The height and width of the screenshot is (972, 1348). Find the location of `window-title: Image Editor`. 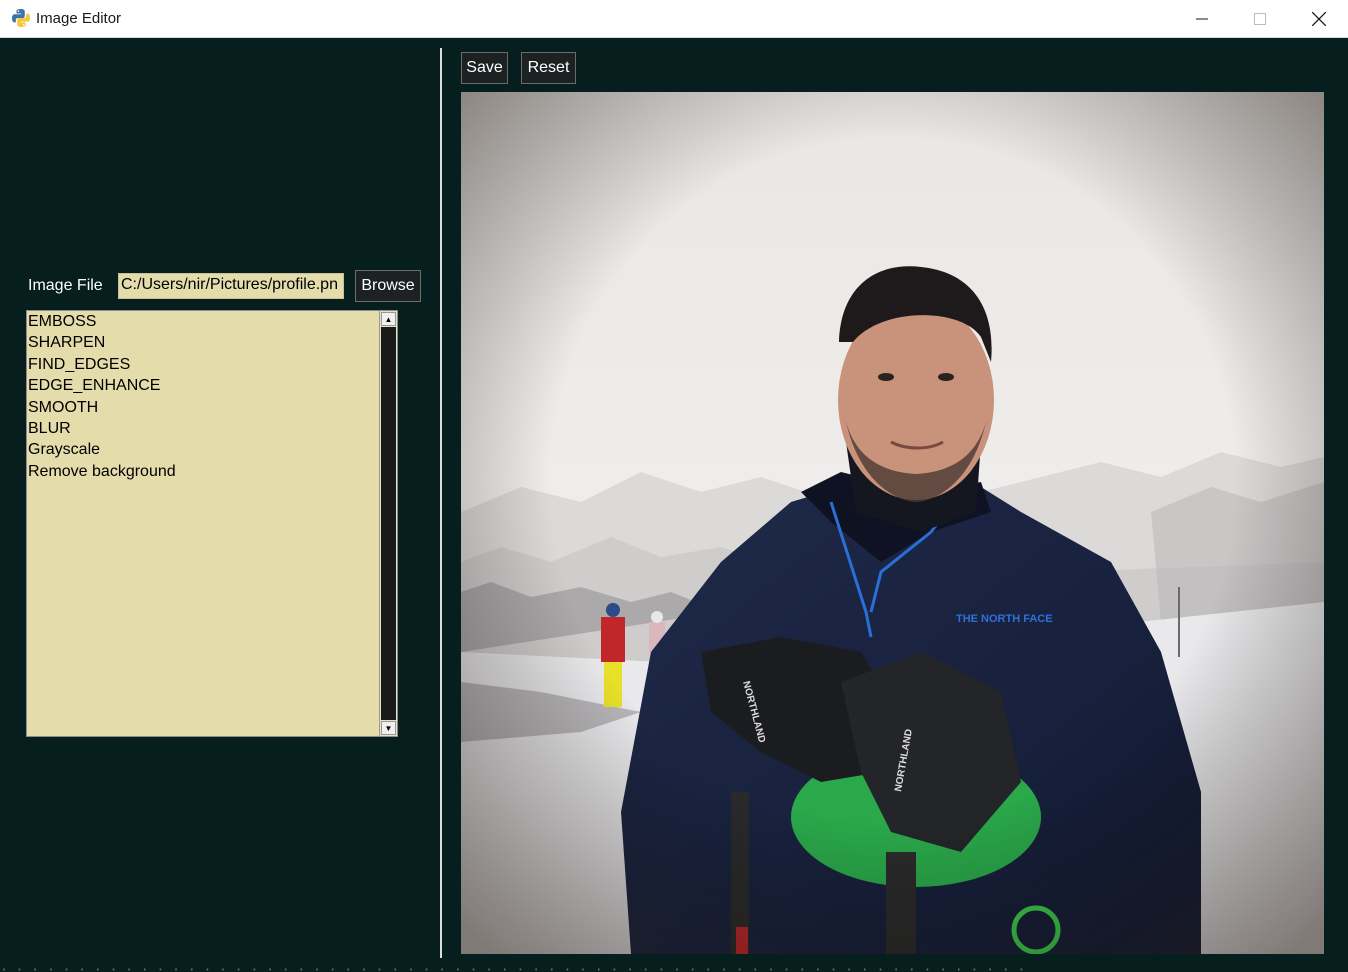

window-title: Image Editor is located at coordinates (79, 18).